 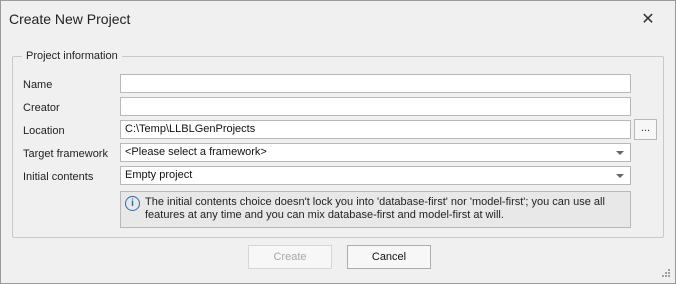 I want to click on title-bar: Create New Project ✕, so click(x=338, y=19).